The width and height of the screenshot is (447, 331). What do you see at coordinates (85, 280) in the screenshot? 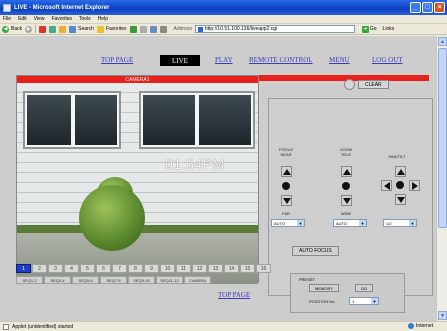
I see `sequence-button: SEQ5-6` at bounding box center [85, 280].